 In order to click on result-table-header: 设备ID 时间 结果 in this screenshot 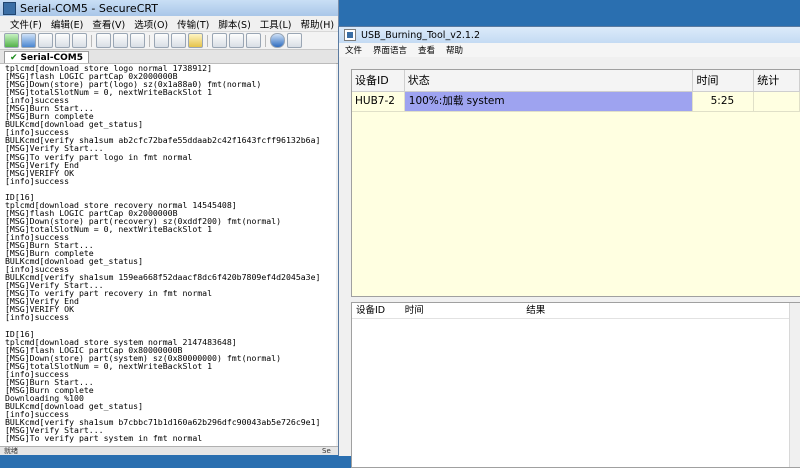, I will do `click(576, 311)`.